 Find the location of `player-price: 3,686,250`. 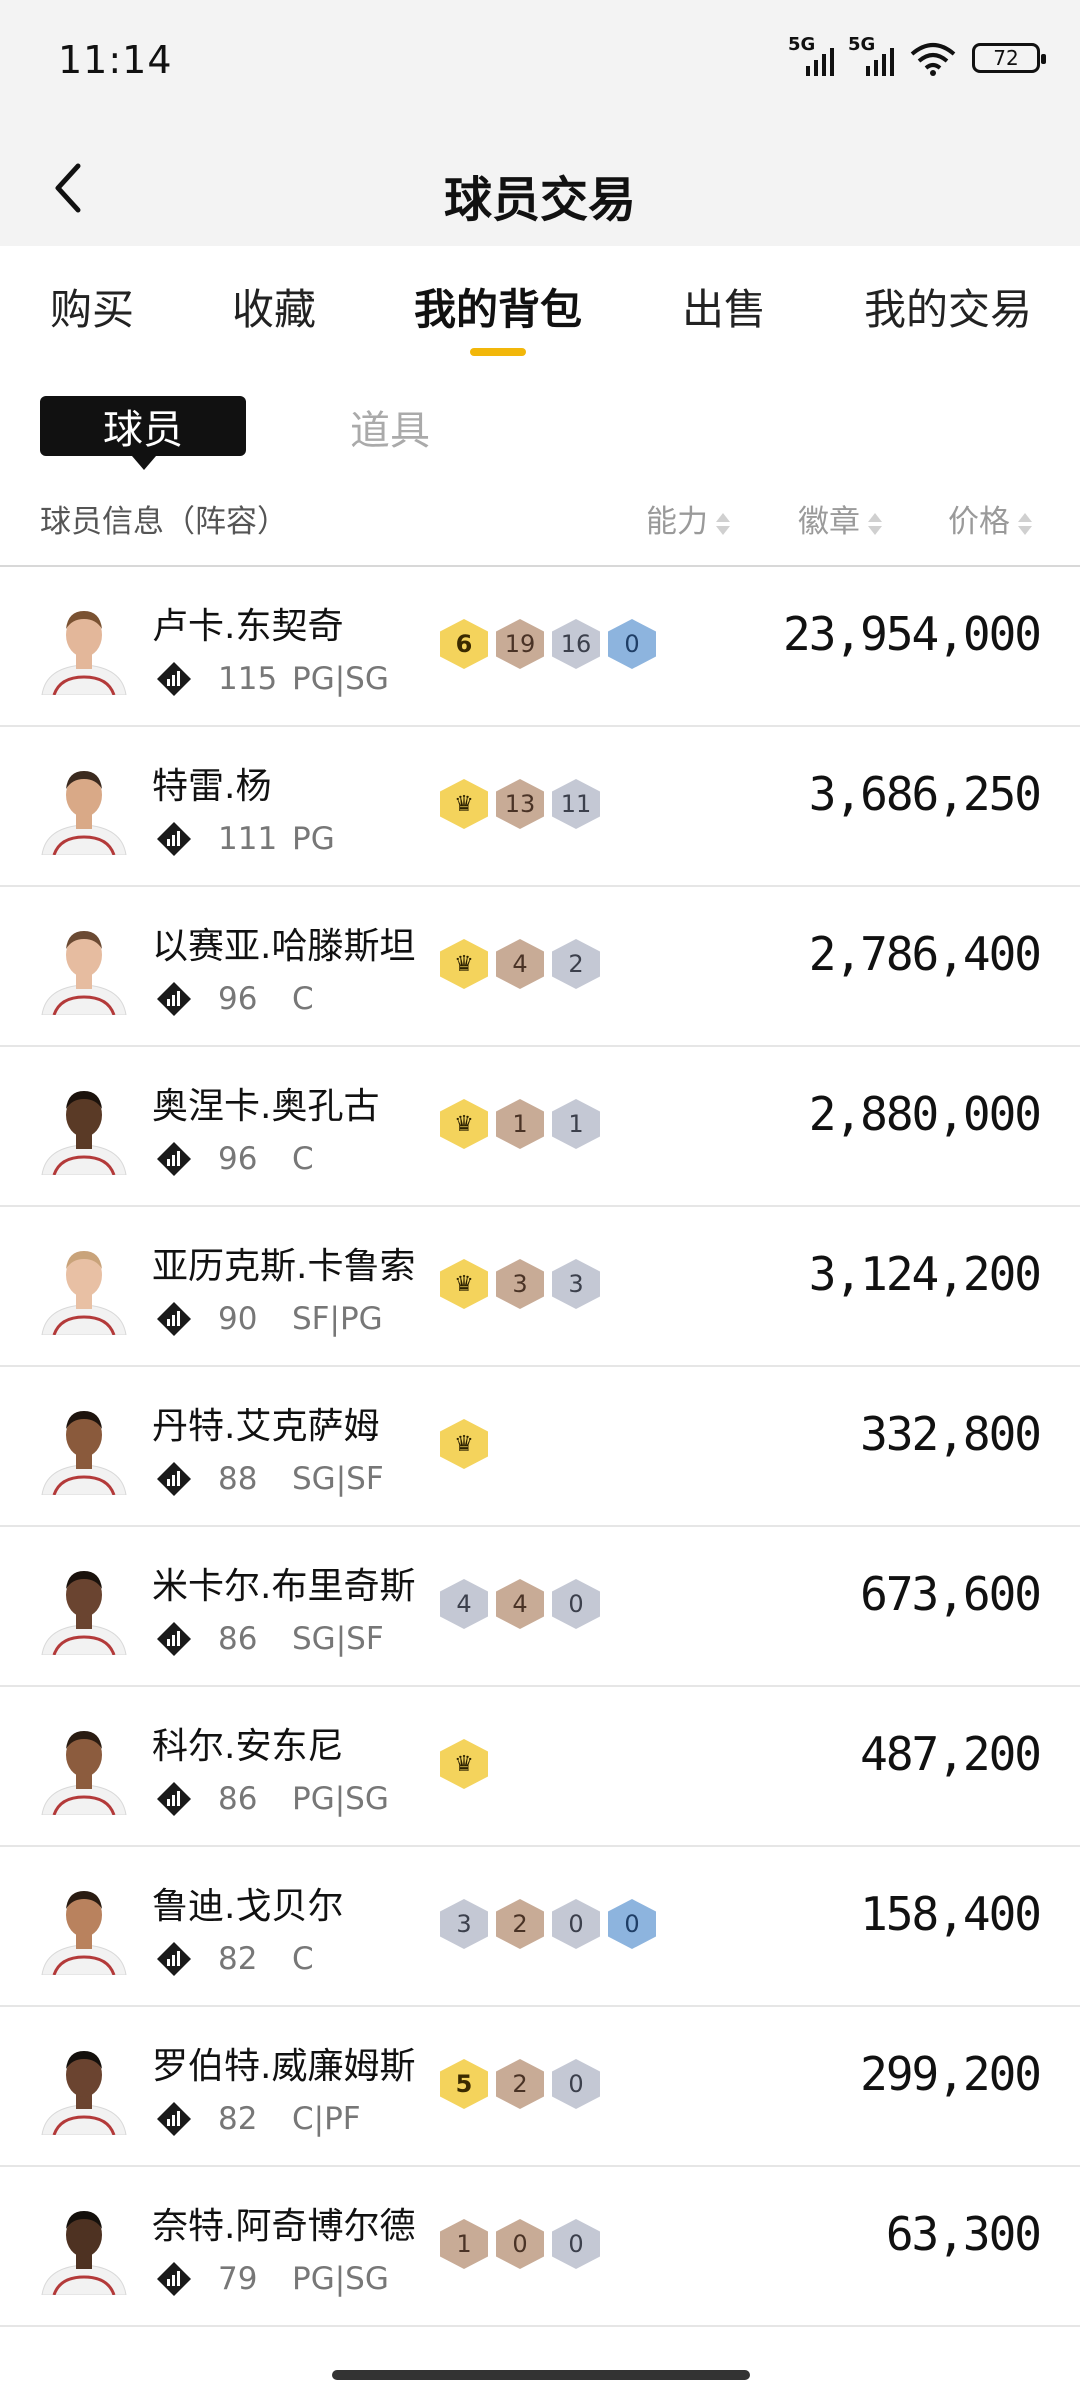

player-price: 3,686,250 is located at coordinates (925, 794).